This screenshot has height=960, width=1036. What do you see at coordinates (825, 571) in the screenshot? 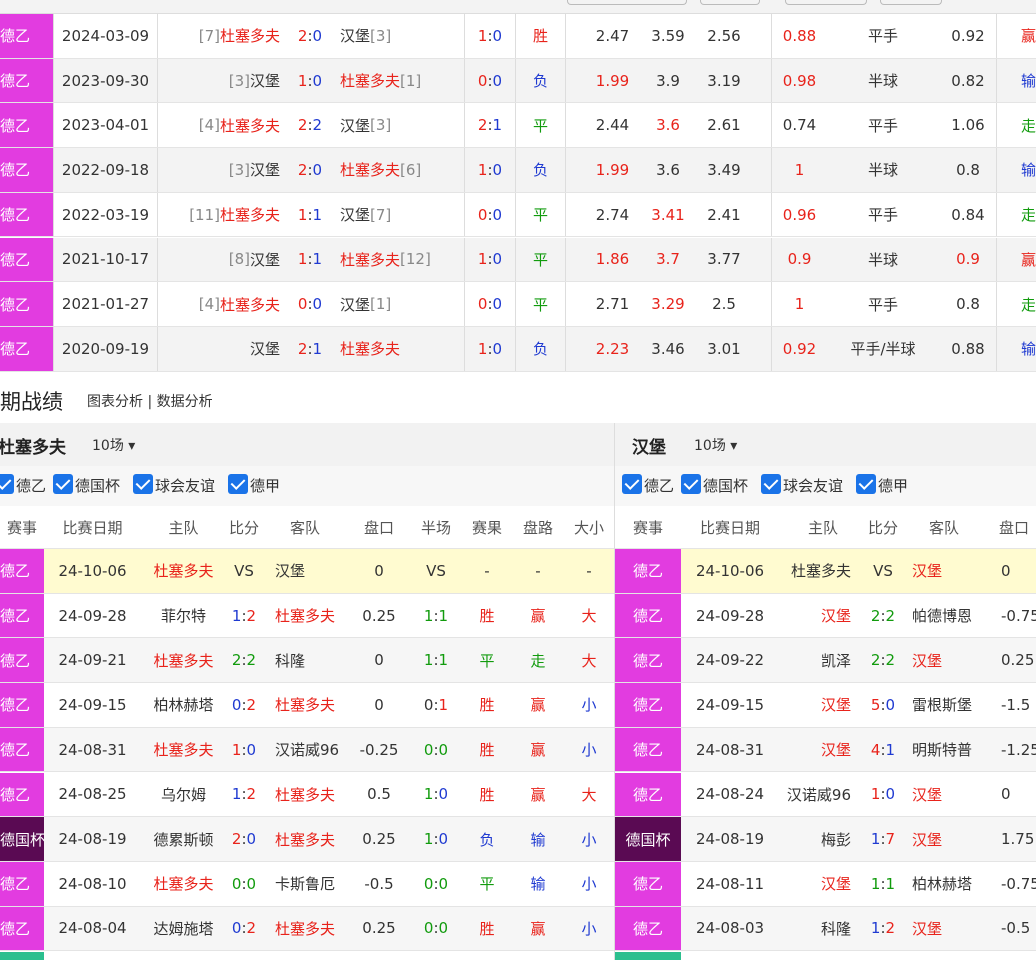
I see `record-row: 德乙 24-10-06 杜塞多夫 VS 汉堡 0` at bounding box center [825, 571].